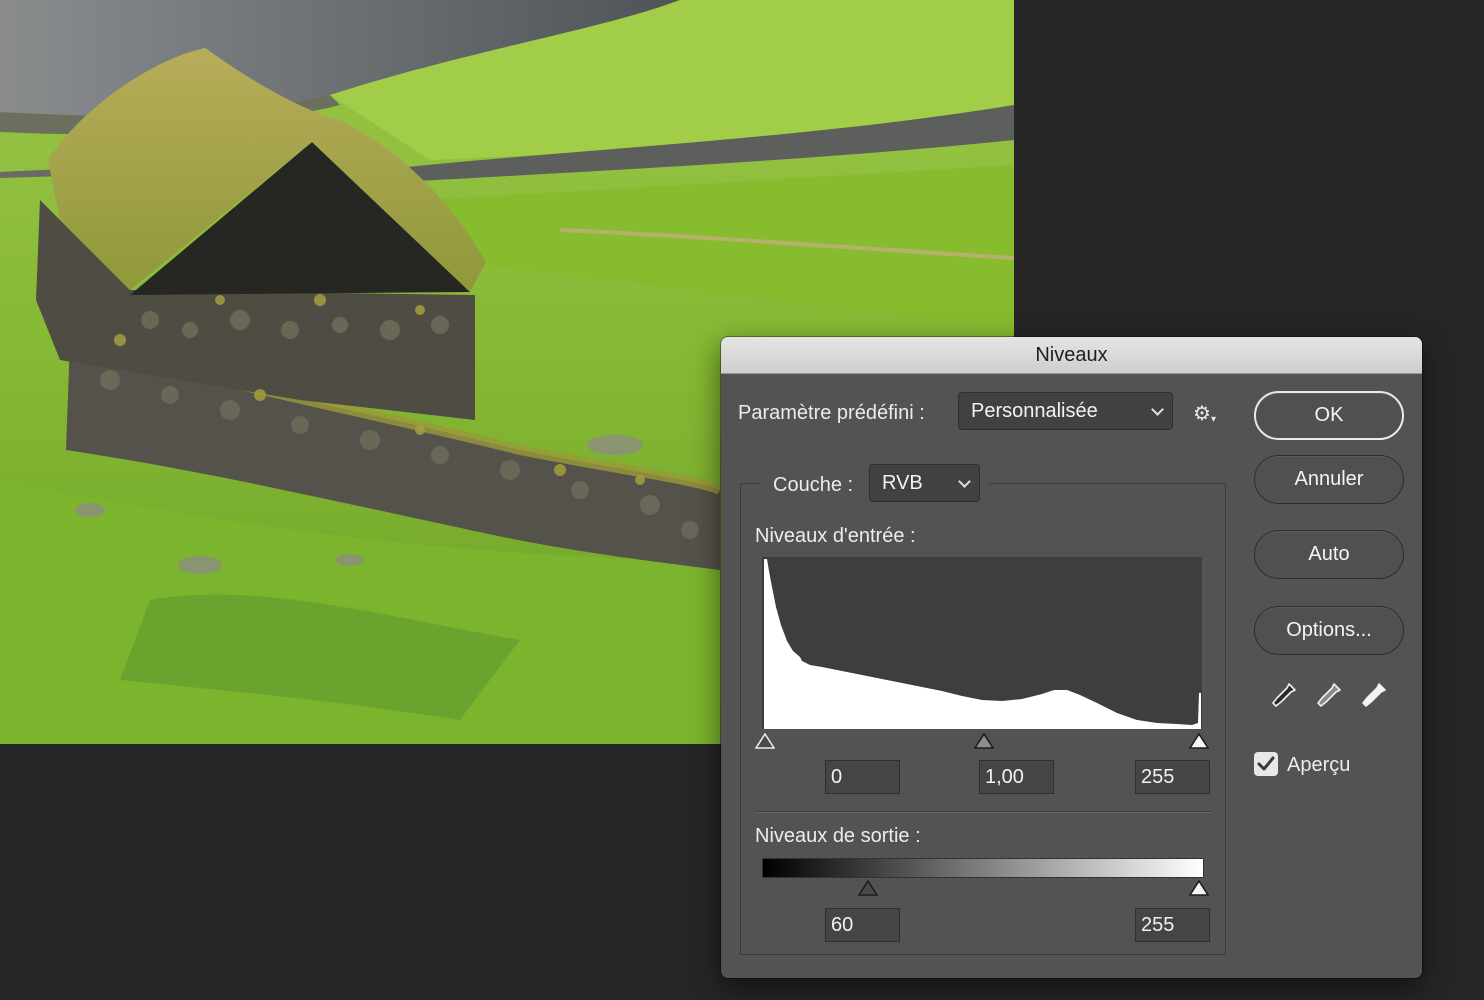  Describe the element at coordinates (813, 485) in the screenshot. I see `channel-label: Couche :` at that location.